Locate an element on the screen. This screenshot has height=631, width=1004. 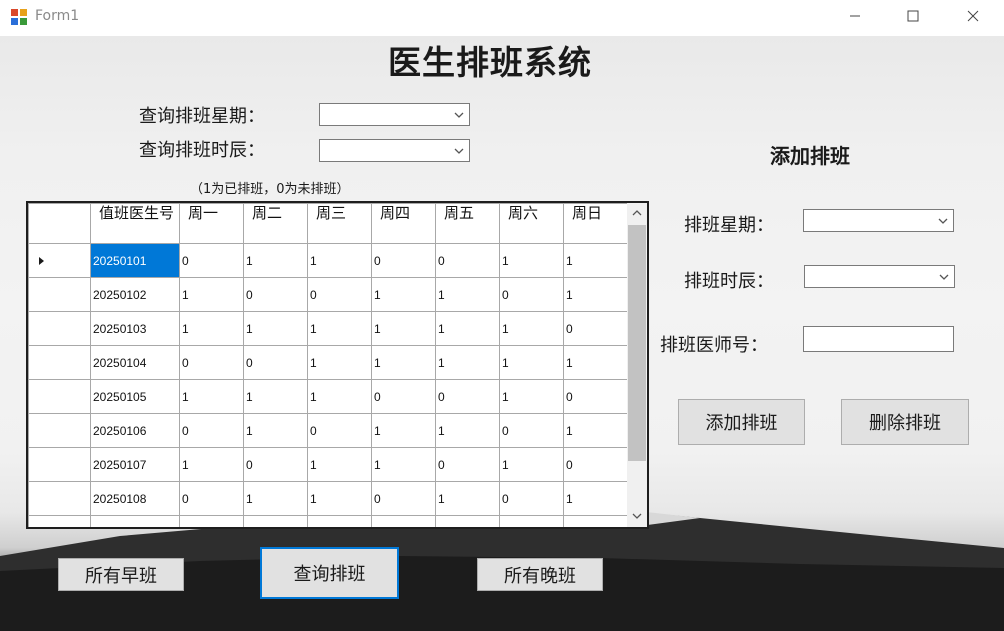
table-row: 20250105 1 1 1 0 0 1 0 is located at coordinates (328, 396).